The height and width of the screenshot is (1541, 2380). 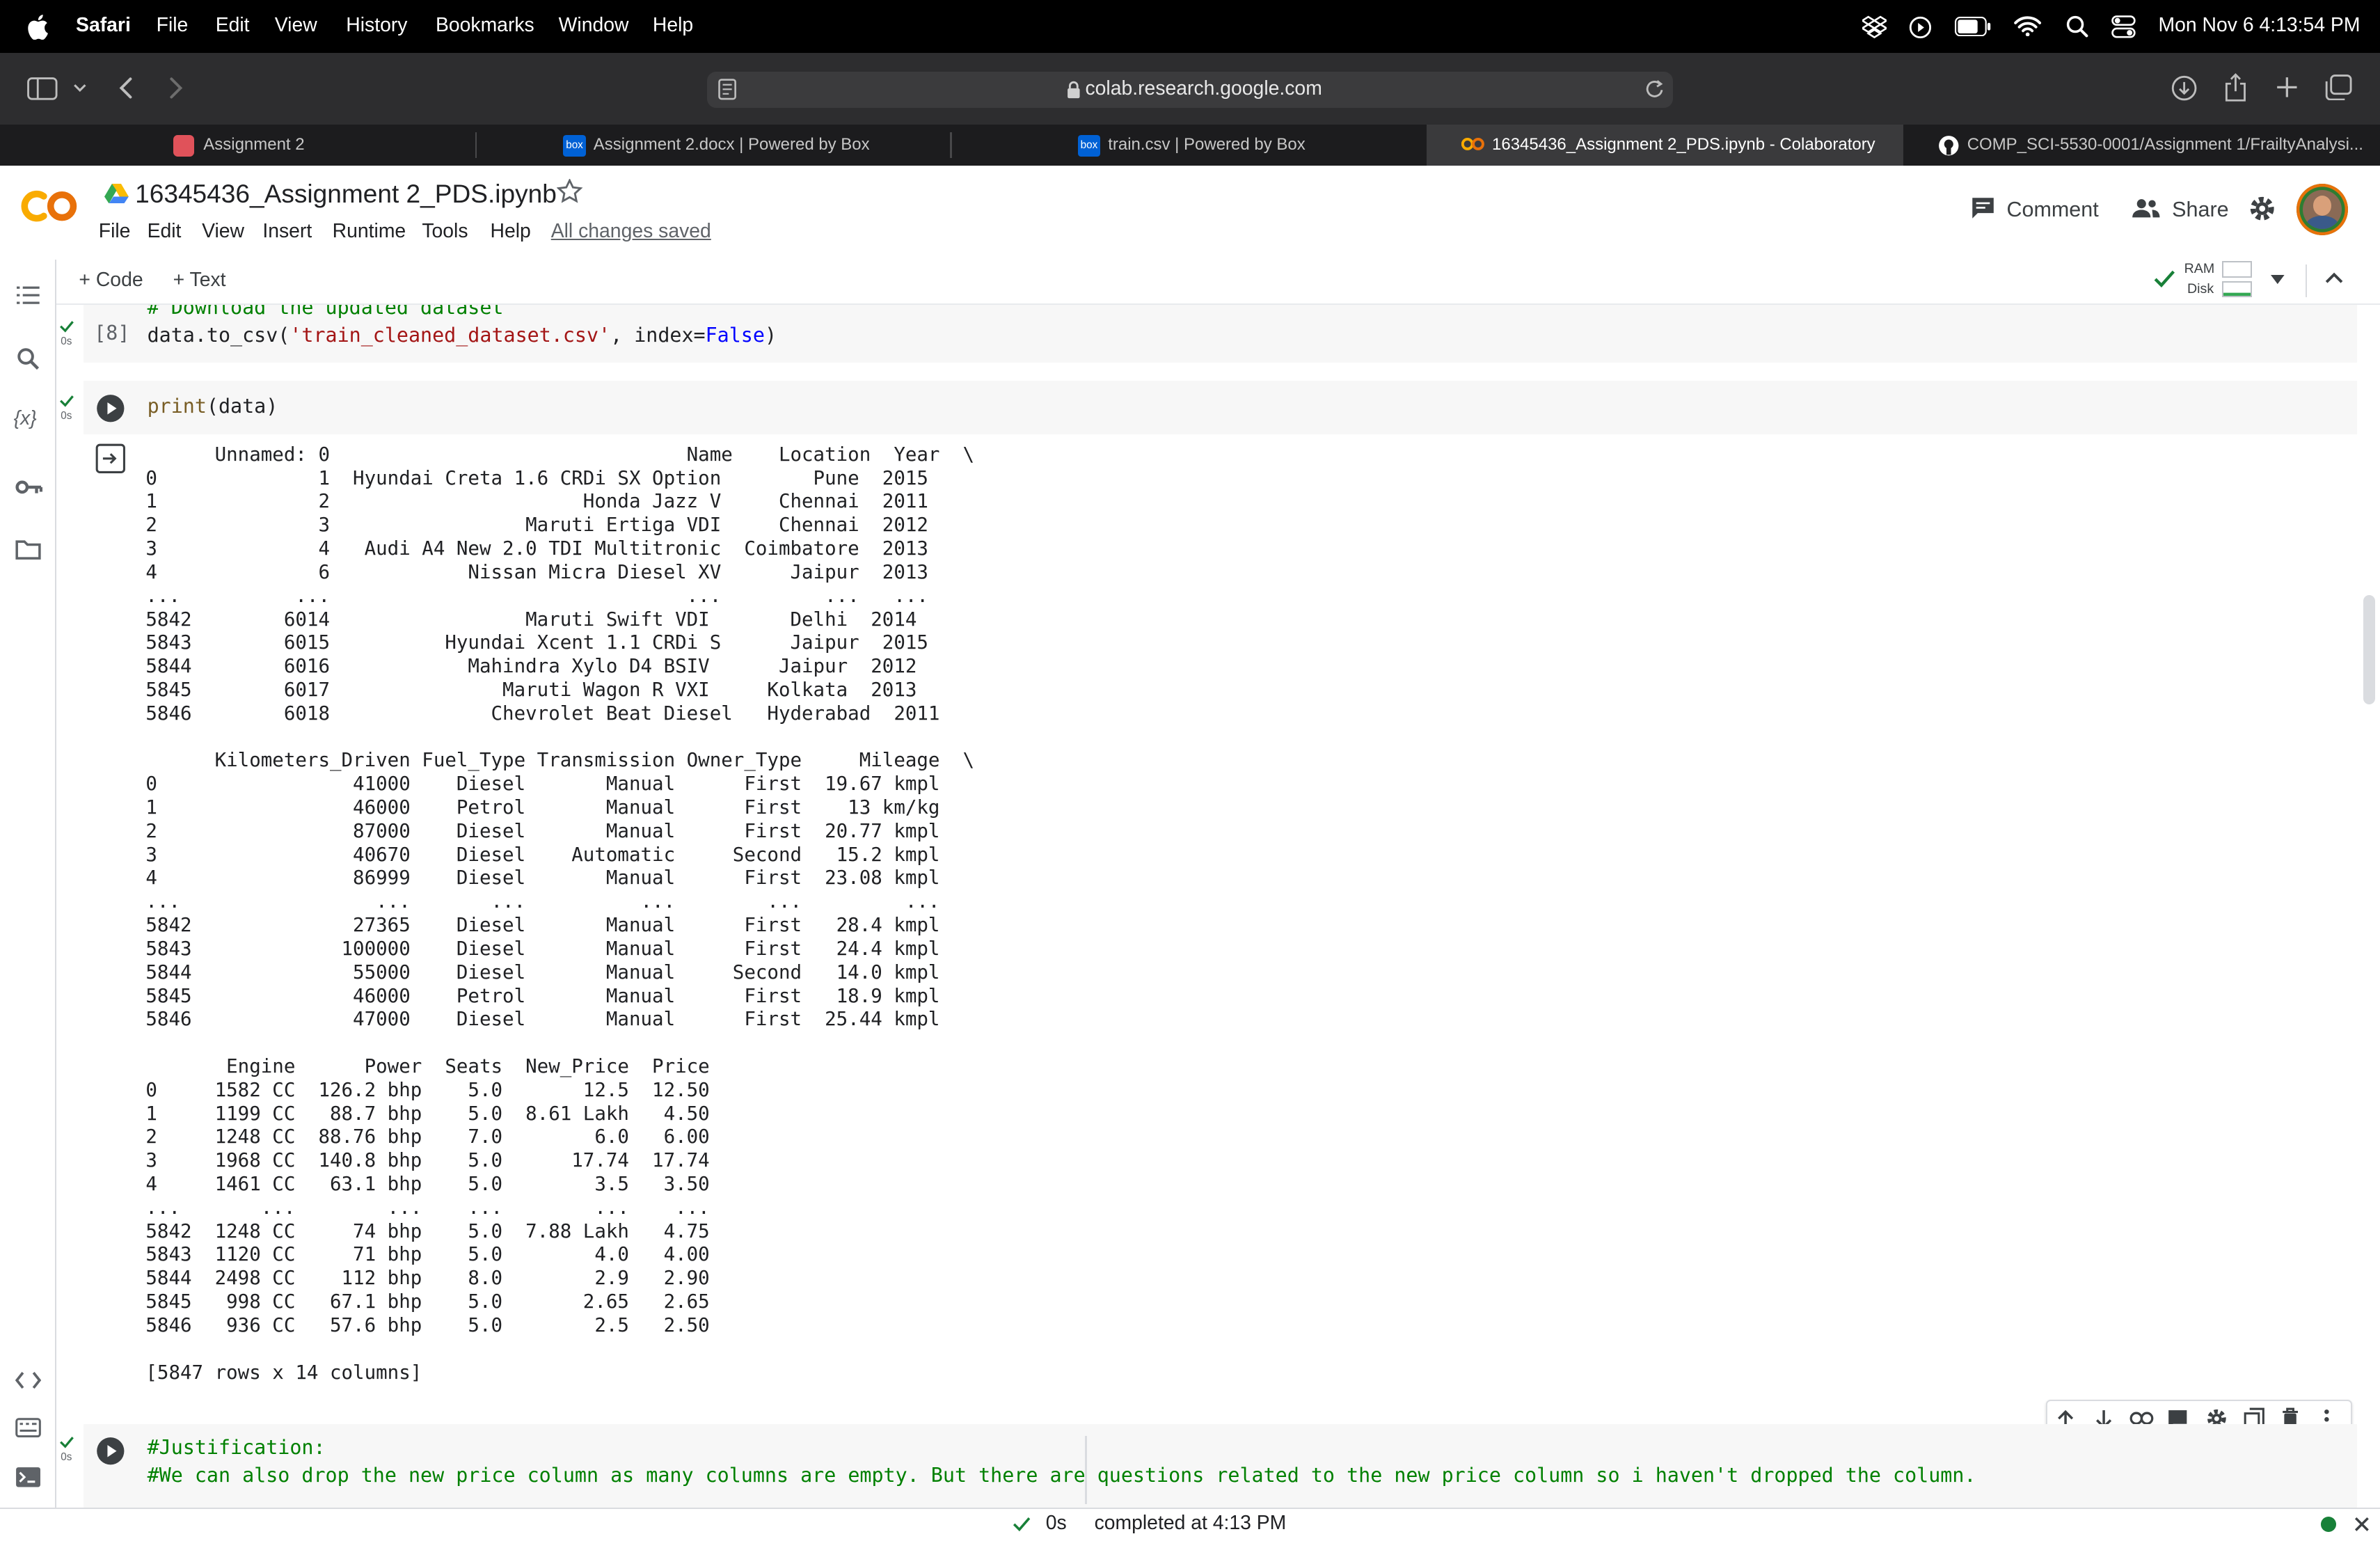 What do you see at coordinates (2237, 269) in the screenshot?
I see `ram-usage-bar` at bounding box center [2237, 269].